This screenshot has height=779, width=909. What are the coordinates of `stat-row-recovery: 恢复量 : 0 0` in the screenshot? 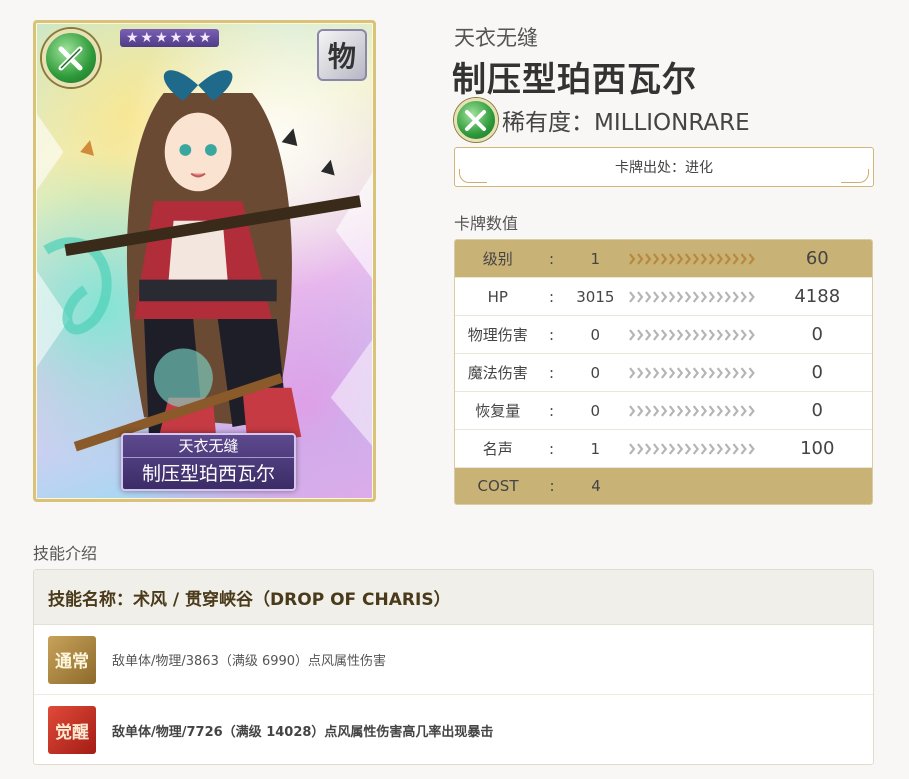 It's located at (663, 411).